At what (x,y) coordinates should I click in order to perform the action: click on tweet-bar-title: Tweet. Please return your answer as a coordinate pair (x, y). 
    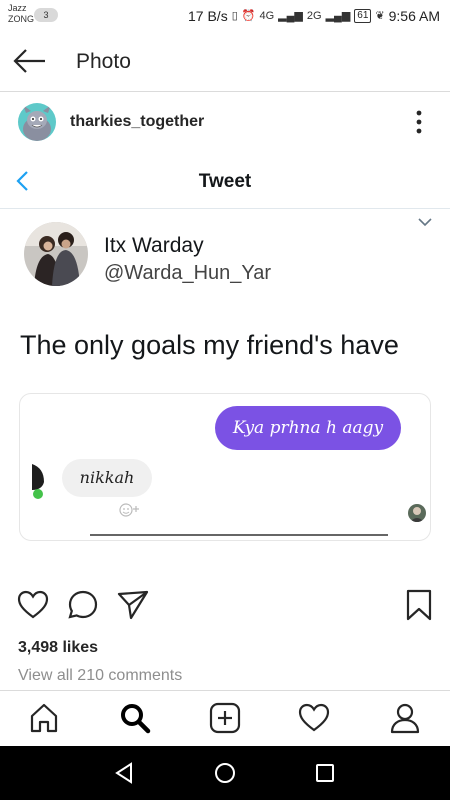
    Looking at the image, I should click on (225, 181).